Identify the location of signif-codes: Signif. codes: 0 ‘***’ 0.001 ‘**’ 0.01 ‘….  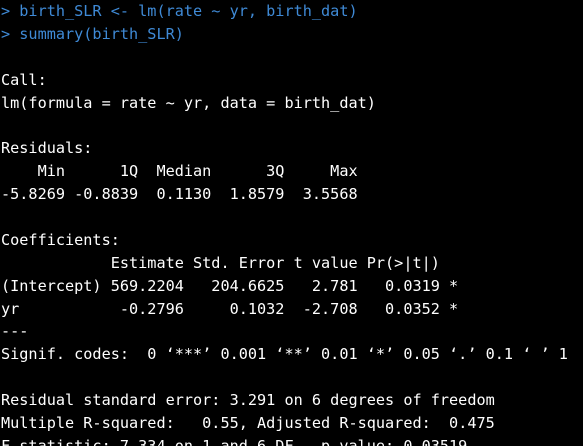
(284, 354).